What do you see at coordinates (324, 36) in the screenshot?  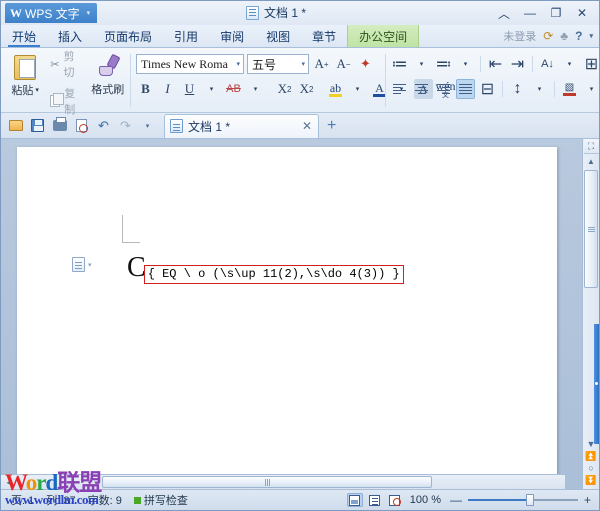 I see `tab-section: 章节` at bounding box center [324, 36].